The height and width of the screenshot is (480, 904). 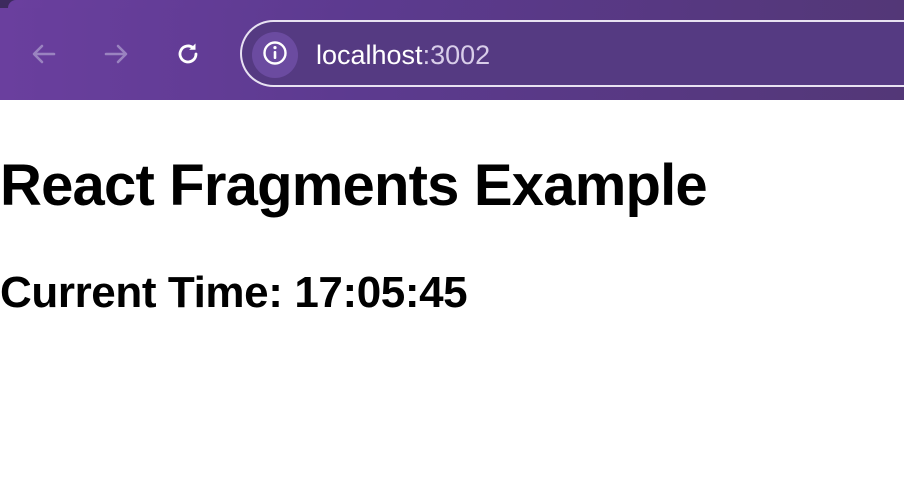 I want to click on arrow-right-icon, so click(x=116, y=54).